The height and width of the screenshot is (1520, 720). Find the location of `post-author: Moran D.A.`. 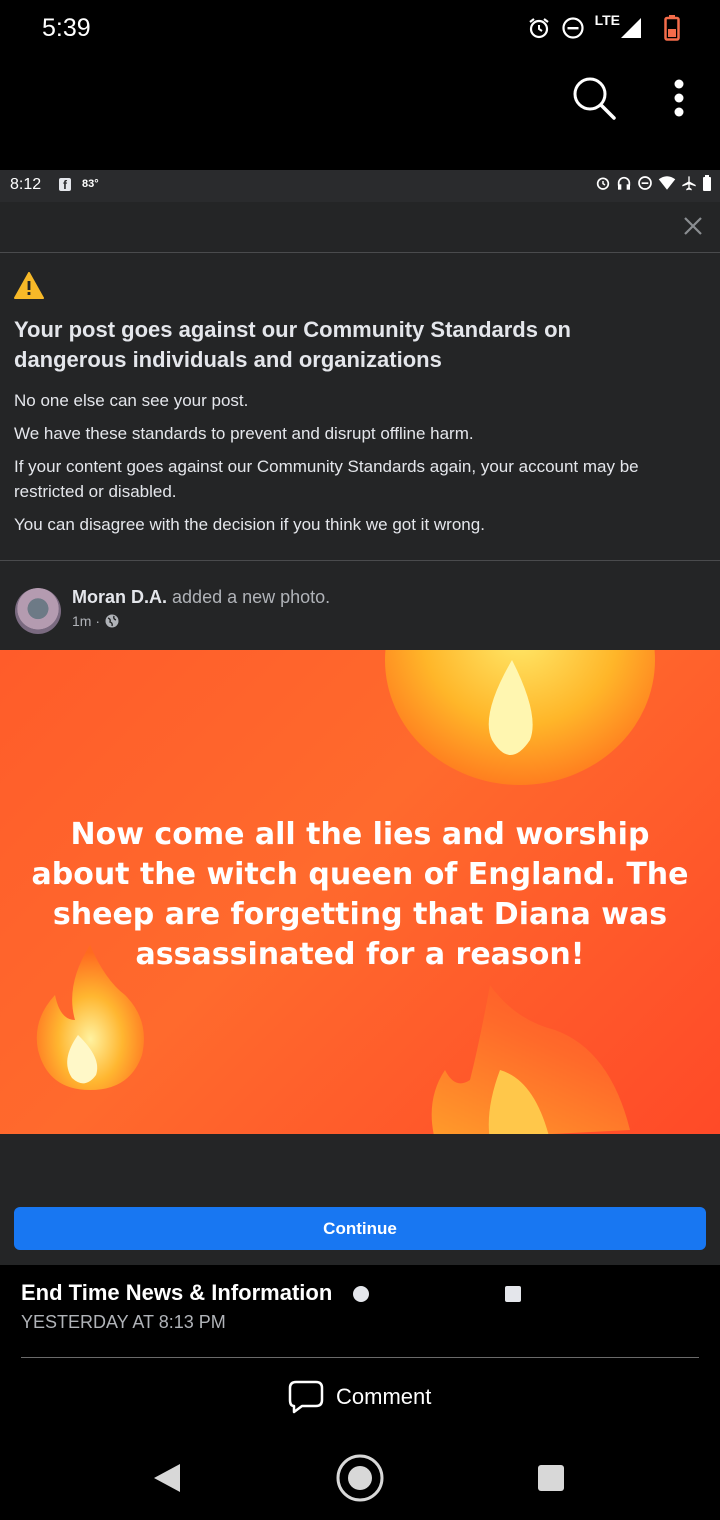

post-author: Moran D.A. is located at coordinates (119, 597).